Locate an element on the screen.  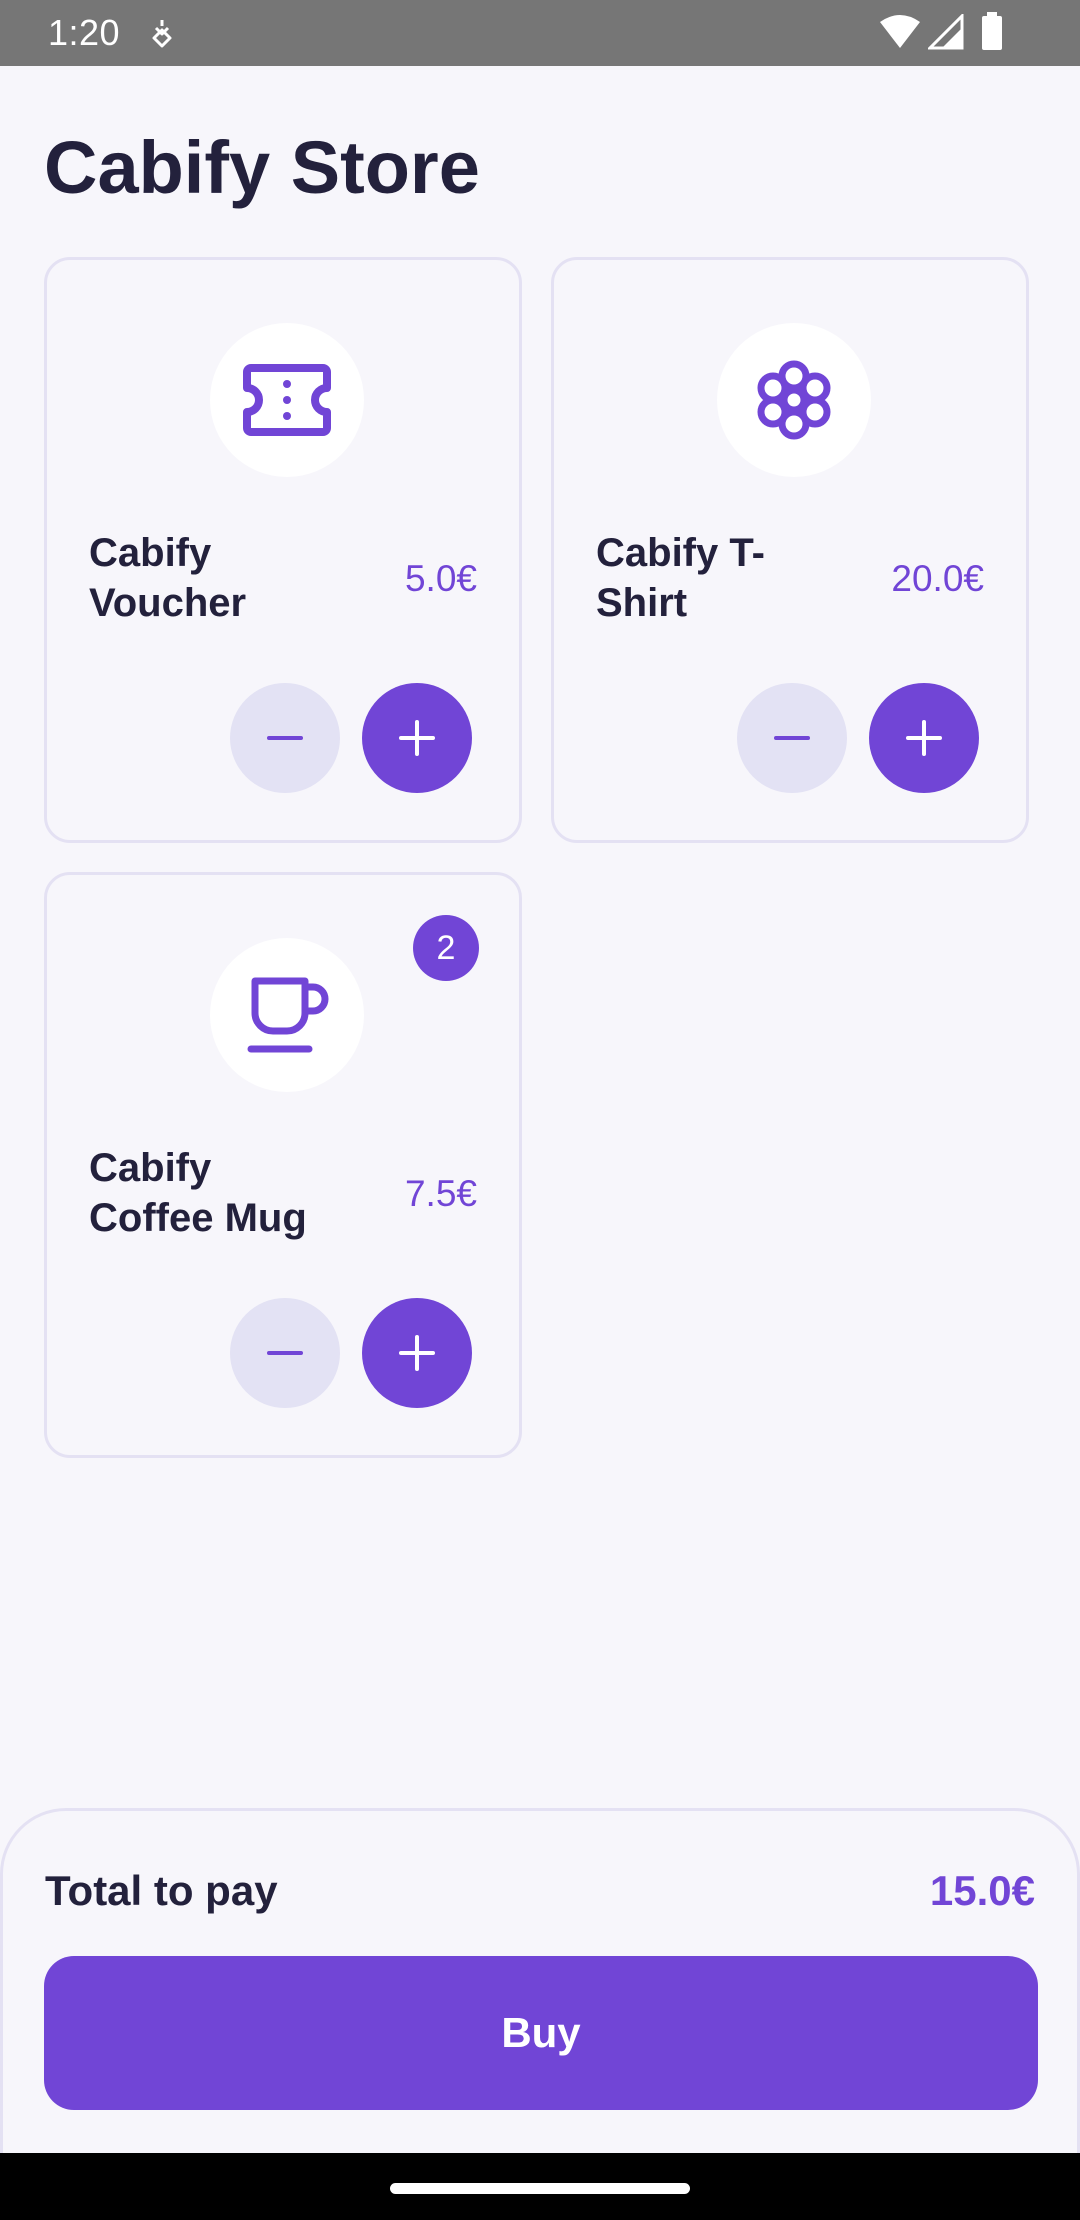
total-value: 15.0€ is located at coordinates (982, 1890).